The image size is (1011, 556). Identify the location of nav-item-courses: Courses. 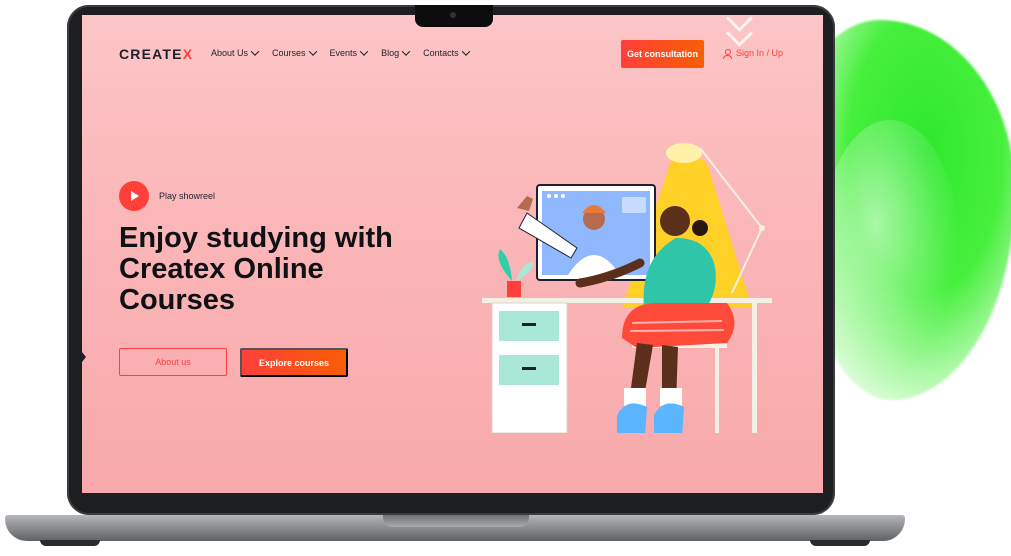
(294, 52).